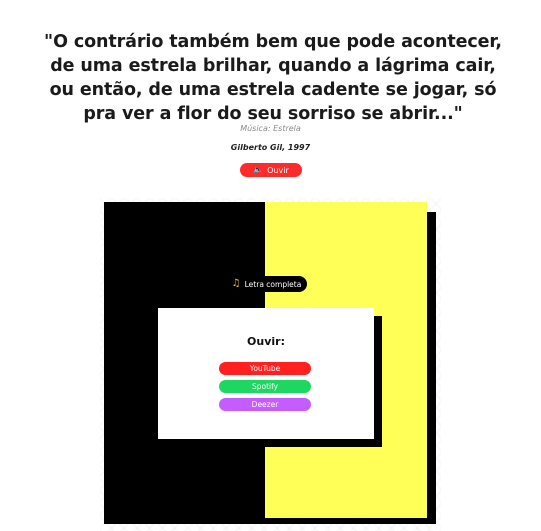 The height and width of the screenshot is (531, 541). I want to click on spotify-button: Spotify, so click(265, 386).